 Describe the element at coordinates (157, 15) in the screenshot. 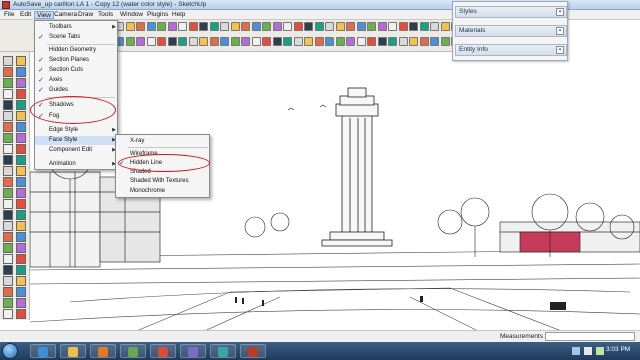

I see `menu-plugins: Plugins` at that location.